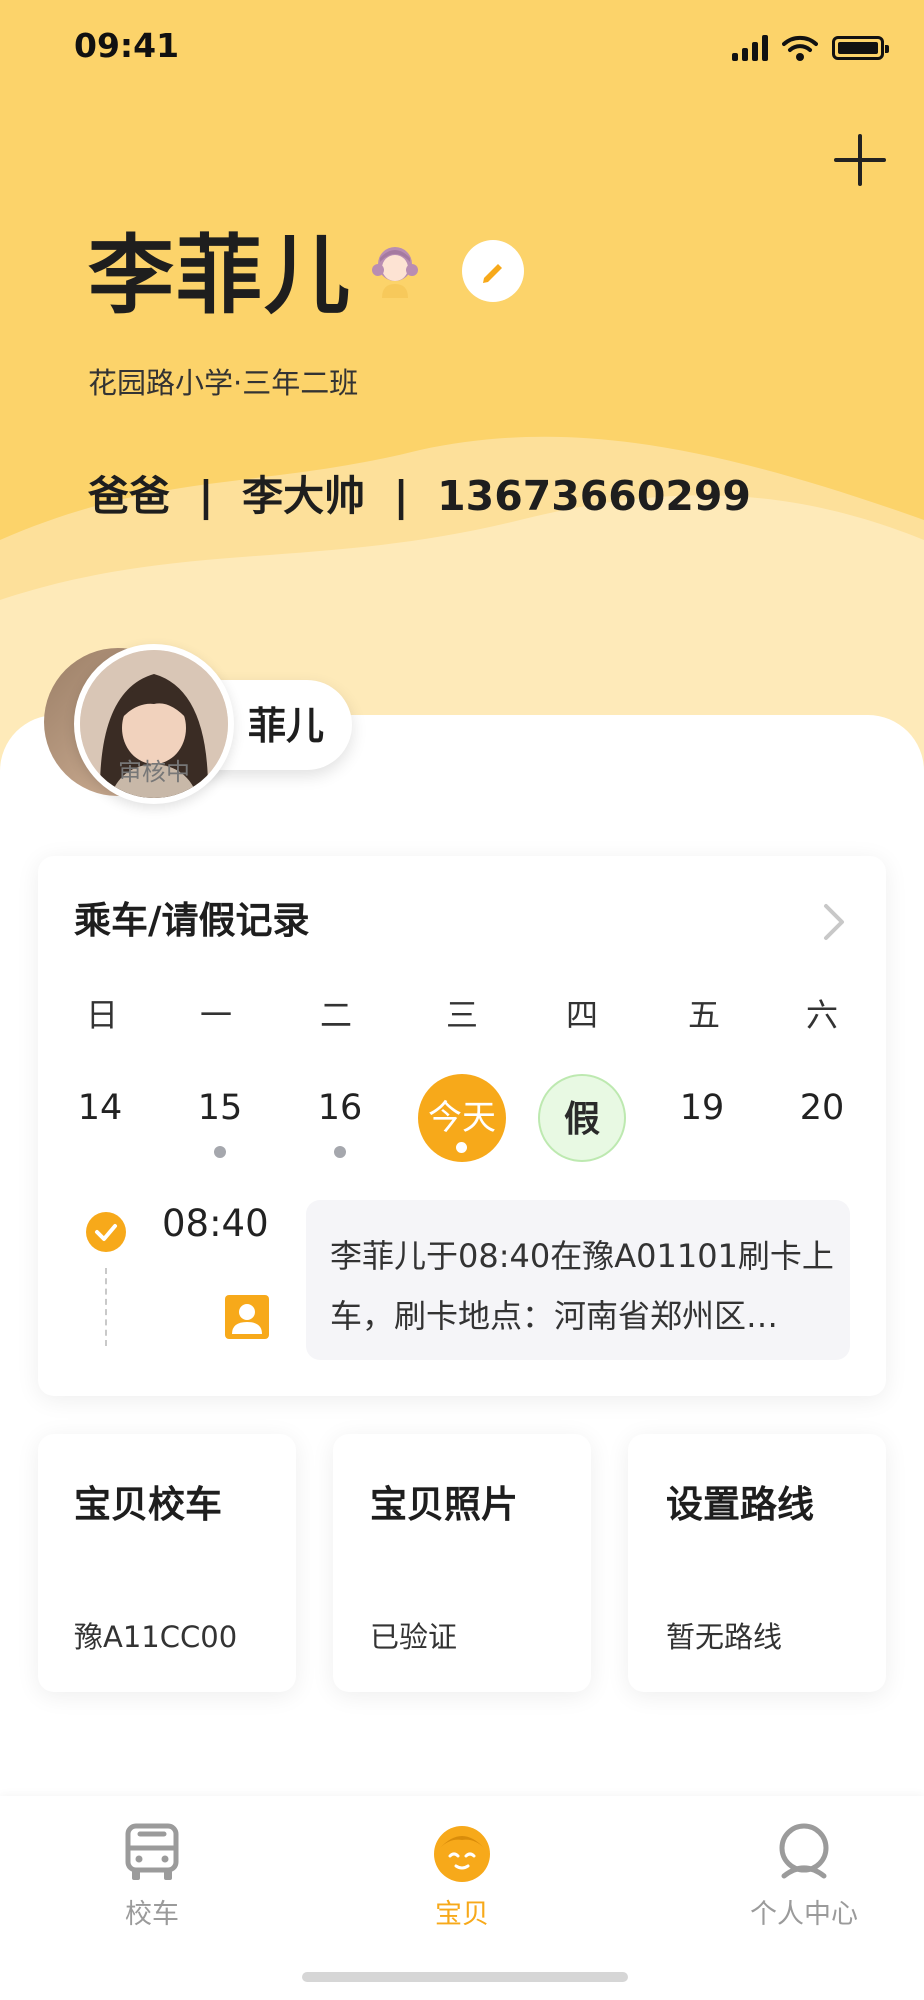  Describe the element at coordinates (106, 1232) in the screenshot. I see `check-circle-icon` at that location.